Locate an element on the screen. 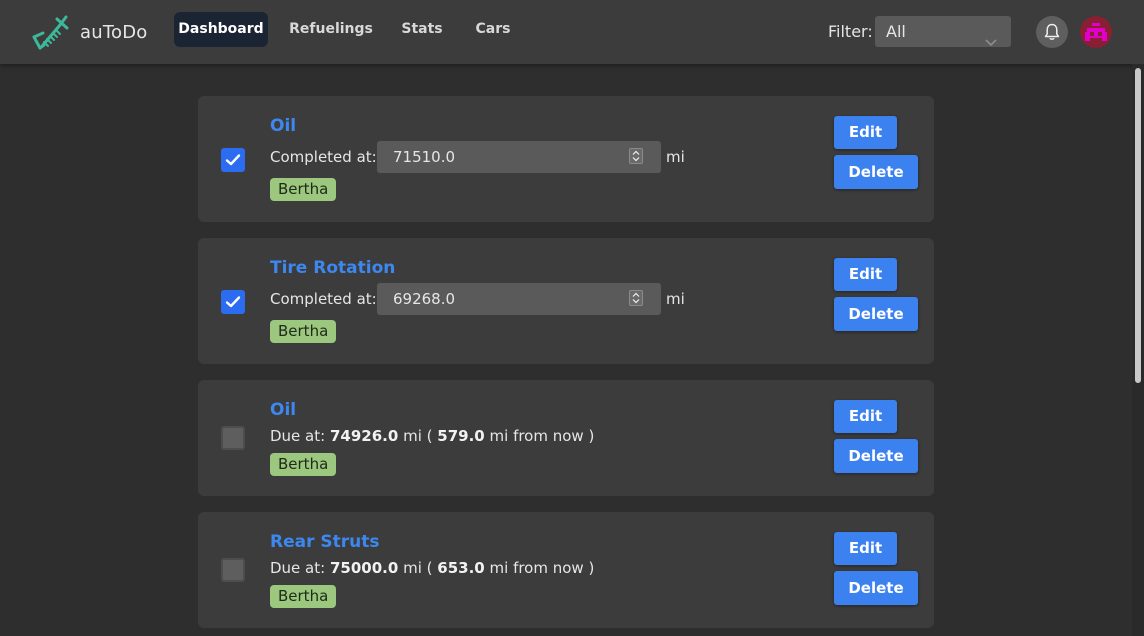  filter-select: All is located at coordinates (943, 31).